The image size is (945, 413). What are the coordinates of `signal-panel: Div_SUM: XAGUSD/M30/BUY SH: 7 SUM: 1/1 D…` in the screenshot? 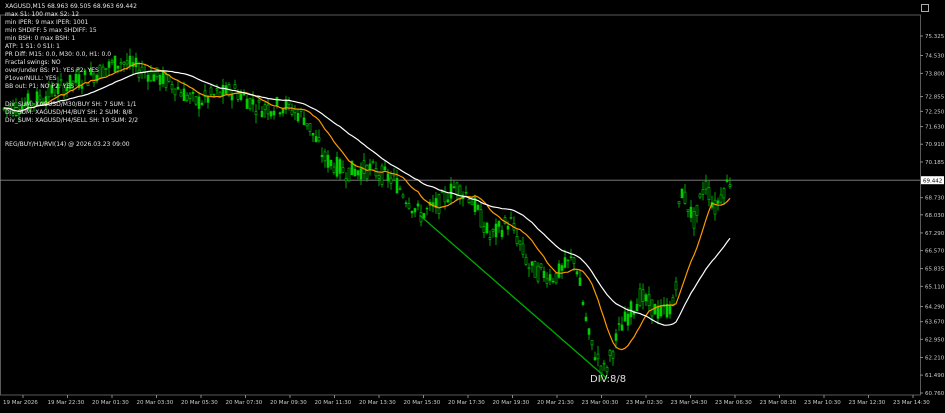 It's located at (71, 113).